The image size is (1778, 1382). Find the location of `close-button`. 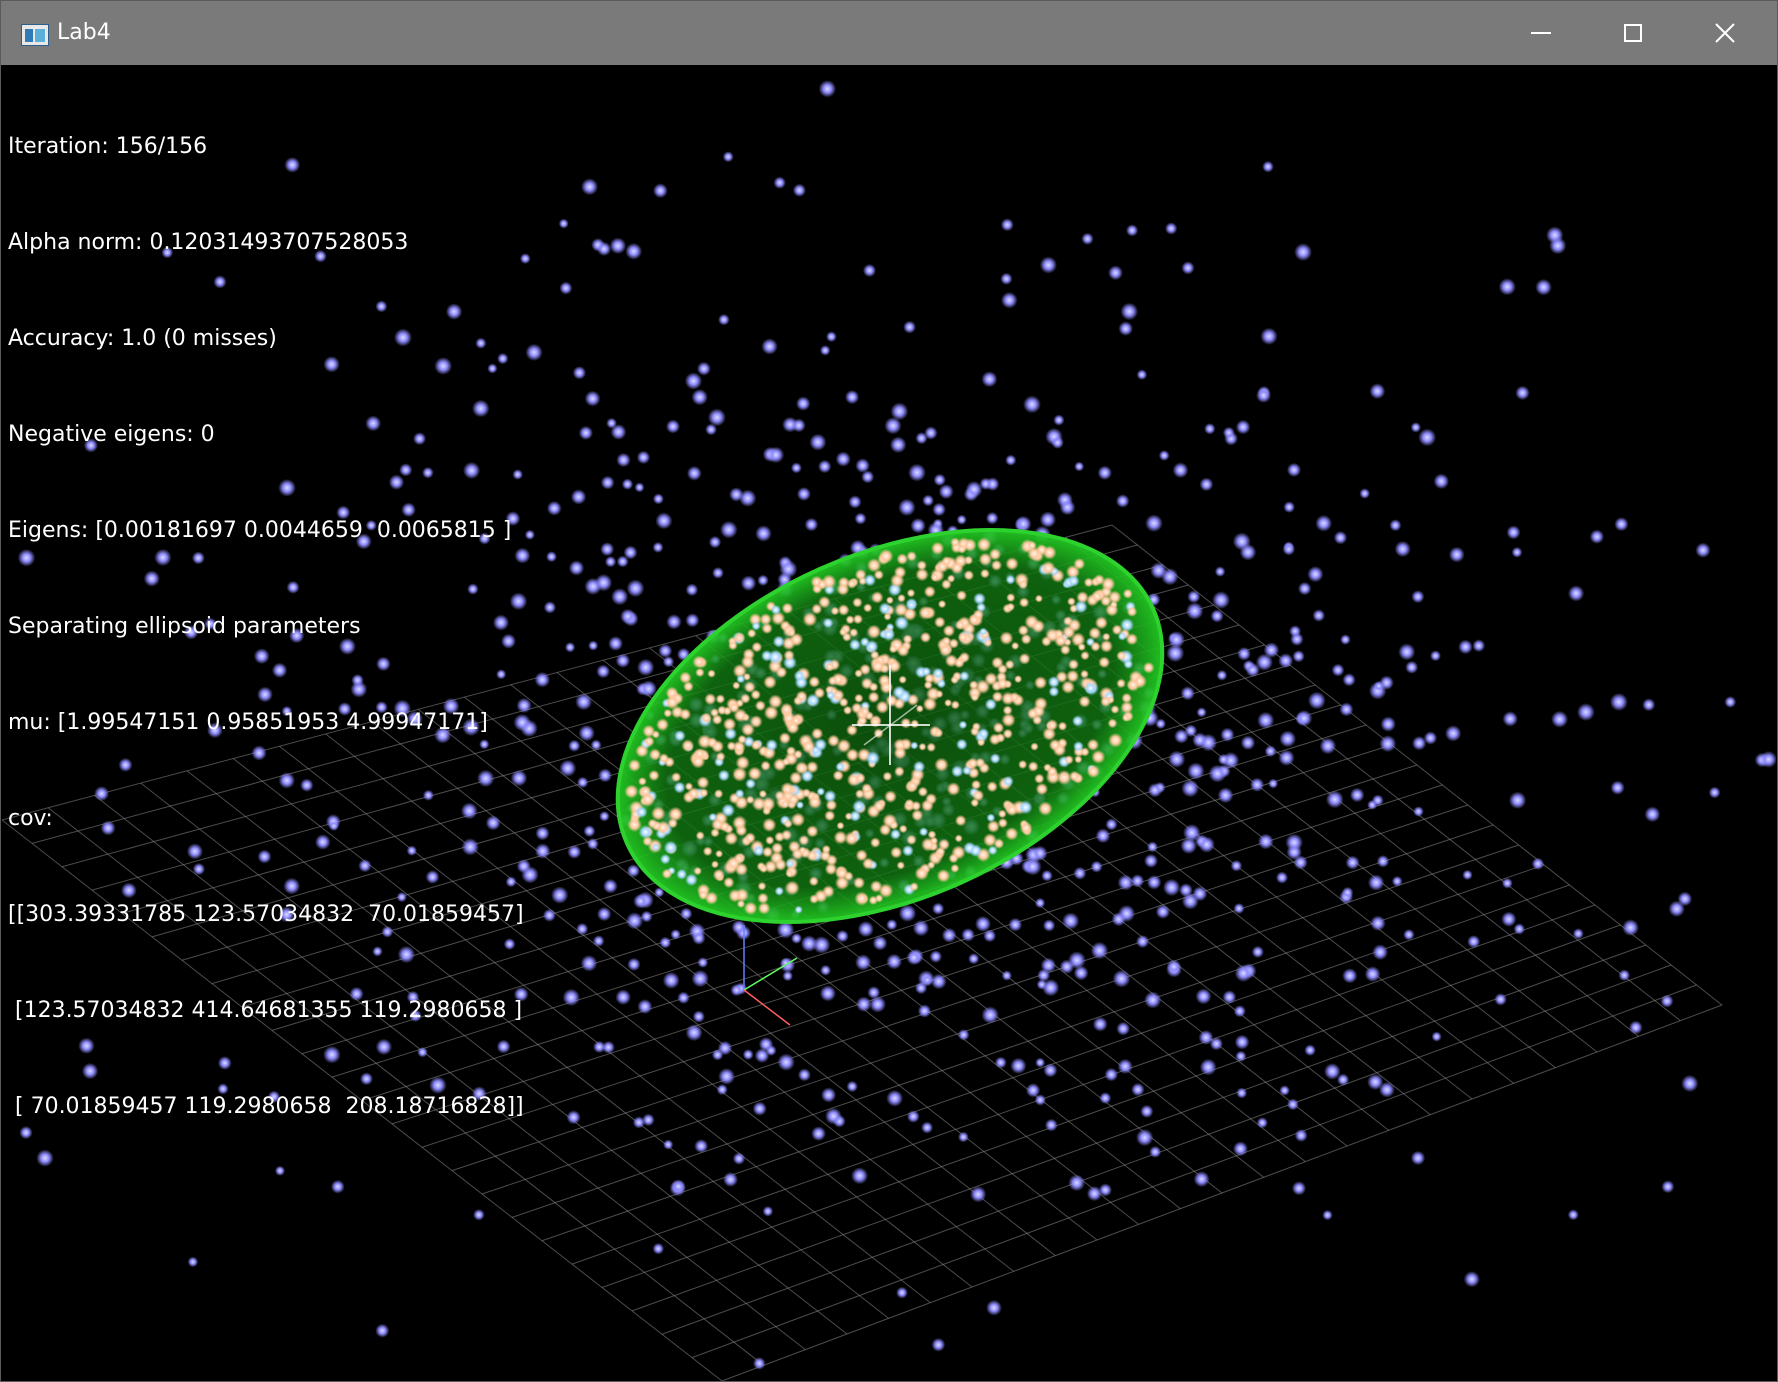

close-button is located at coordinates (1725, 33).